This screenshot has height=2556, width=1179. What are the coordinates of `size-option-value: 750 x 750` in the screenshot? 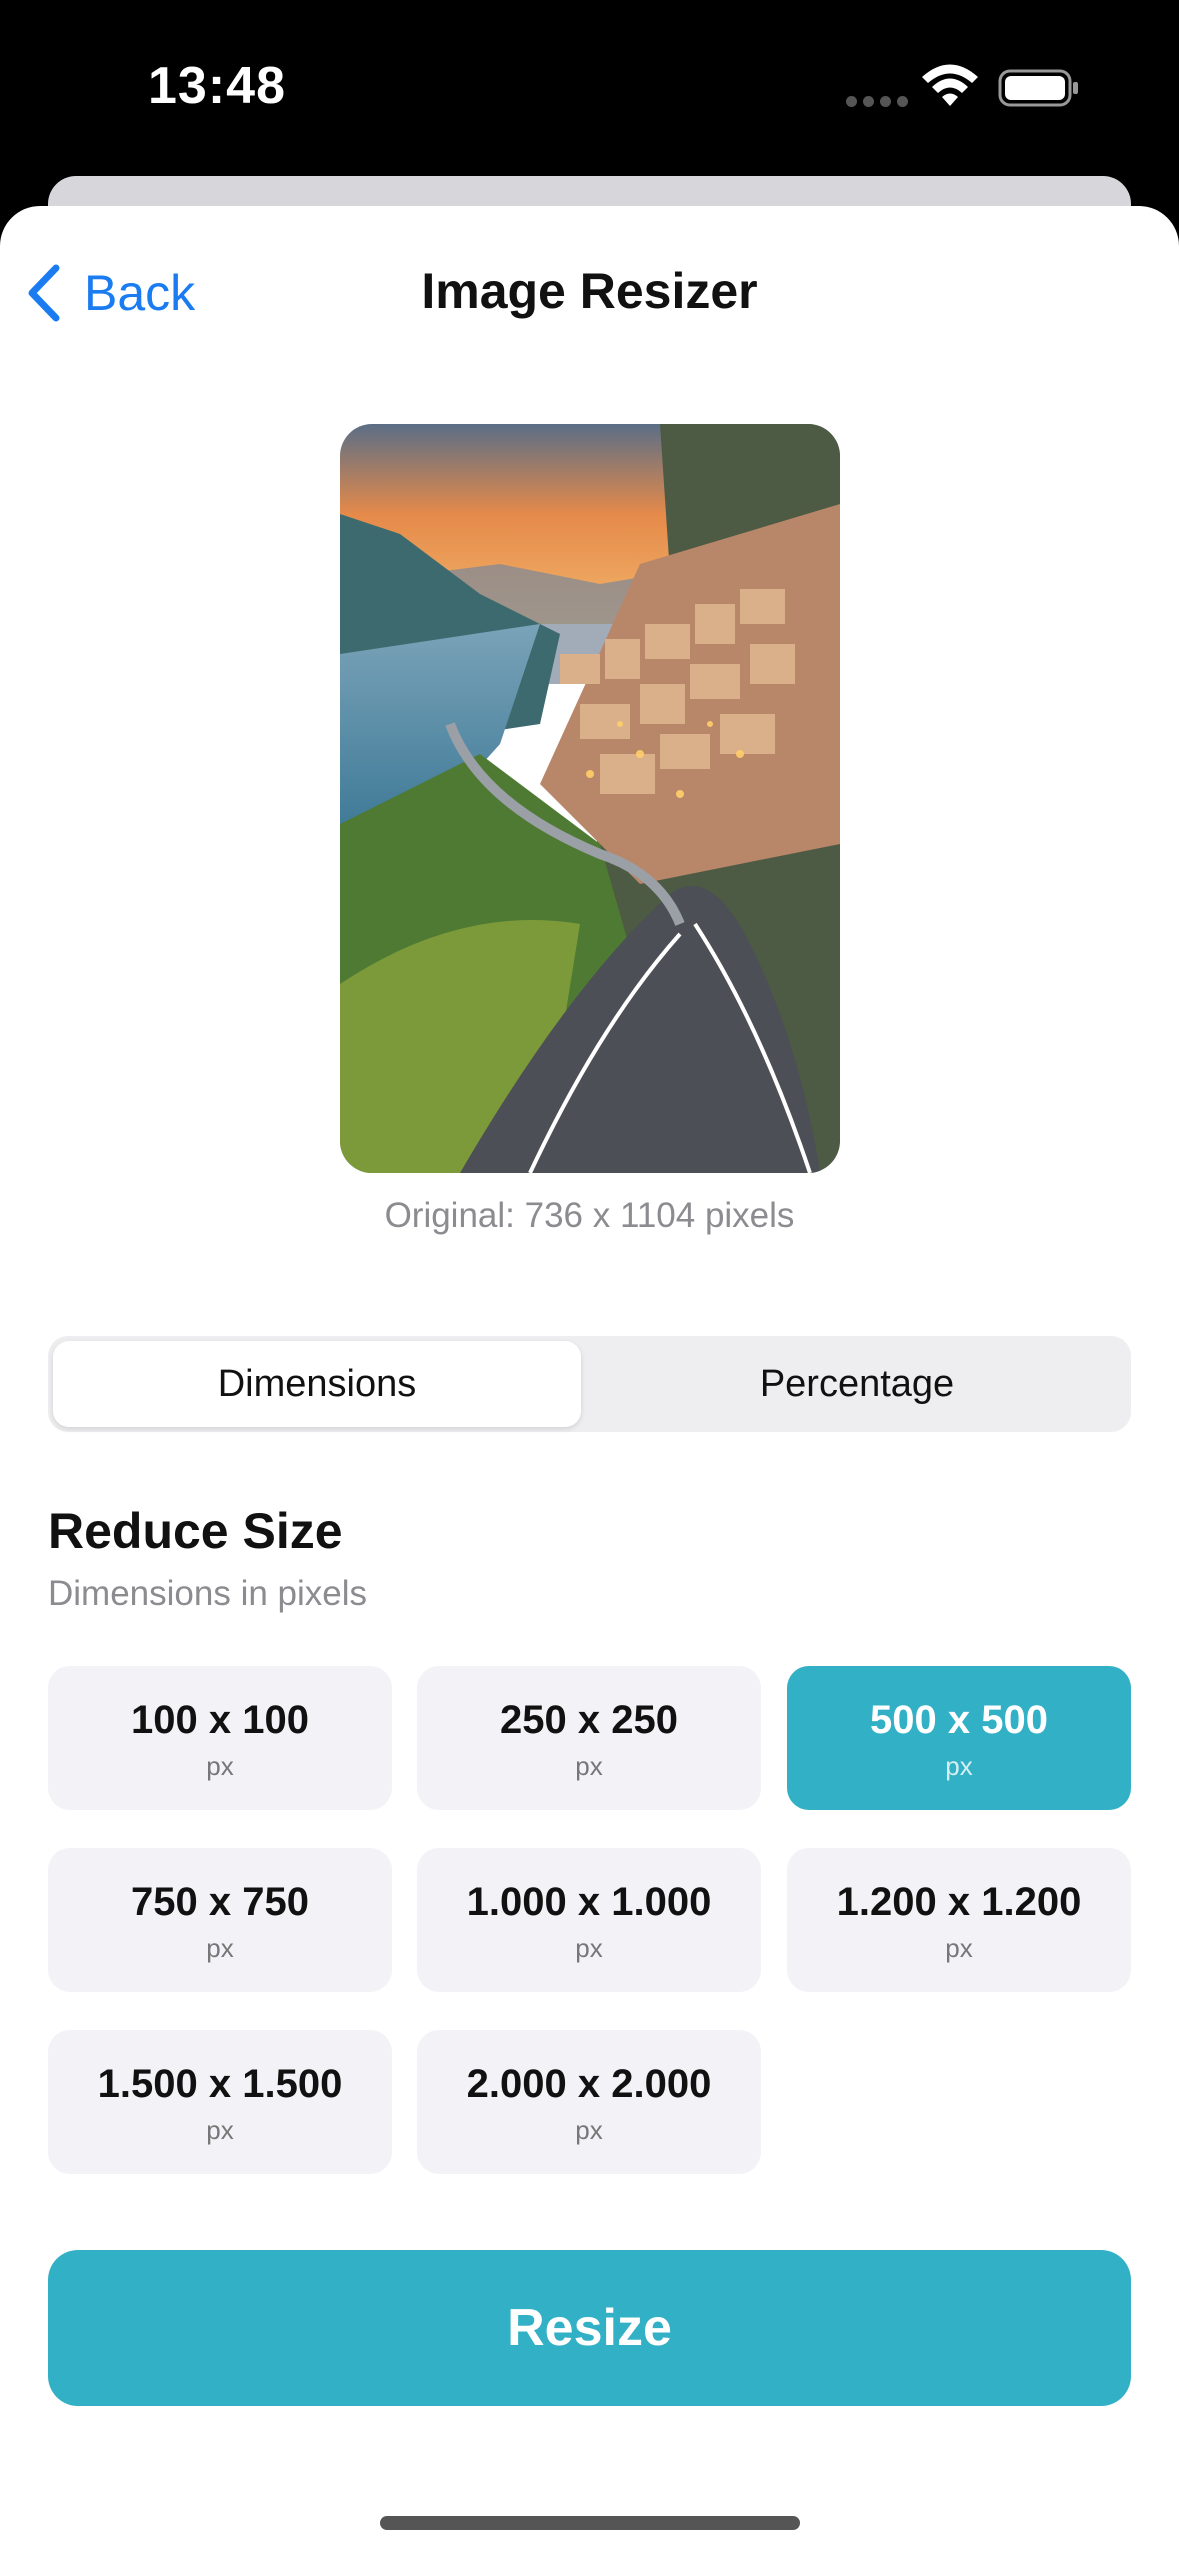 It's located at (220, 1902).